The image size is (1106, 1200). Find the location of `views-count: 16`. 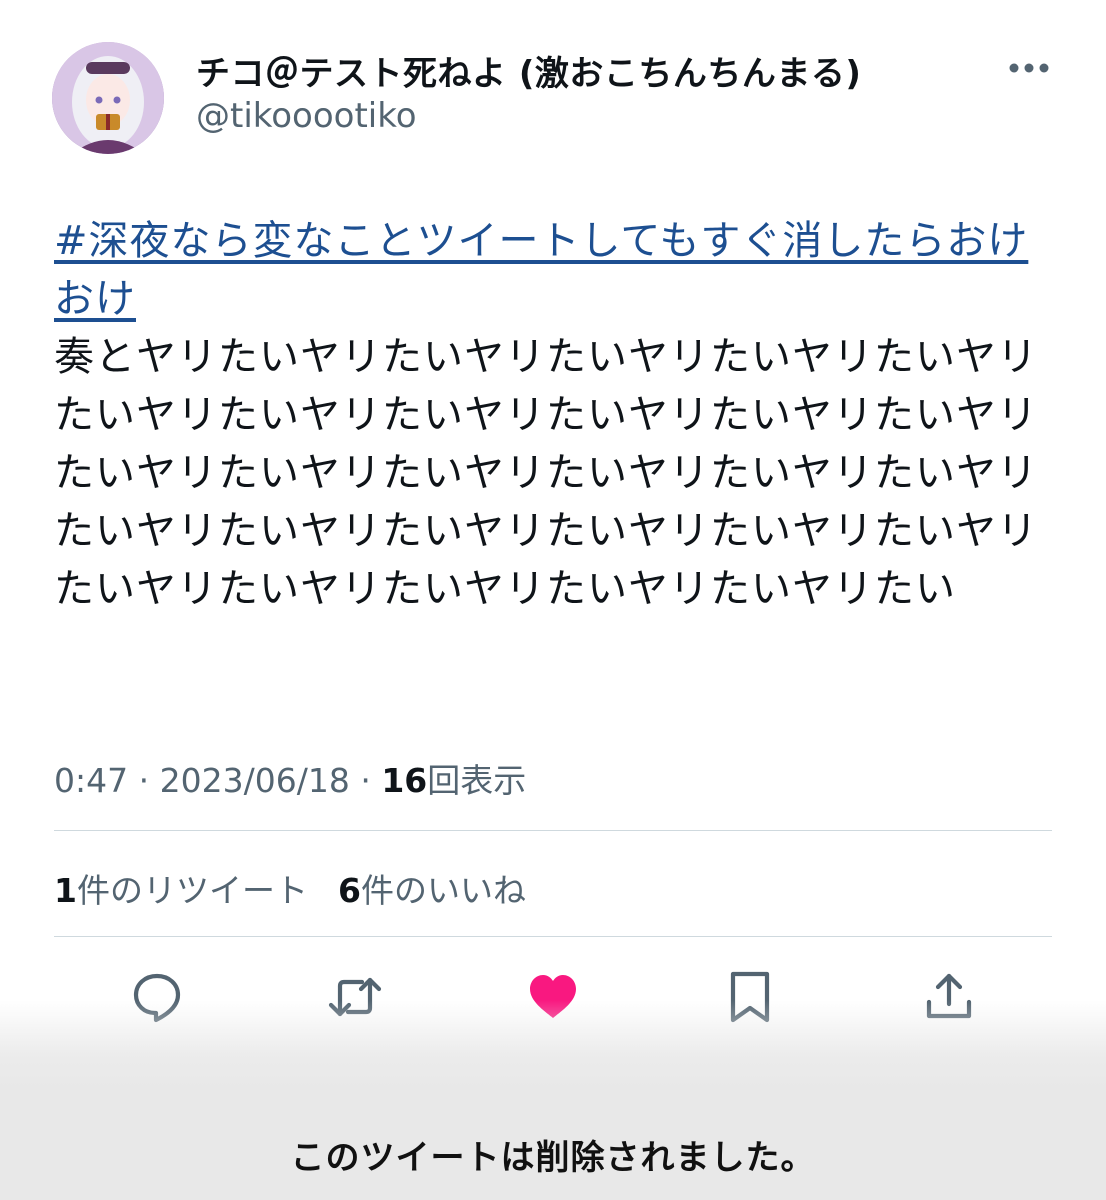

views-count: 16 is located at coordinates (404, 780).